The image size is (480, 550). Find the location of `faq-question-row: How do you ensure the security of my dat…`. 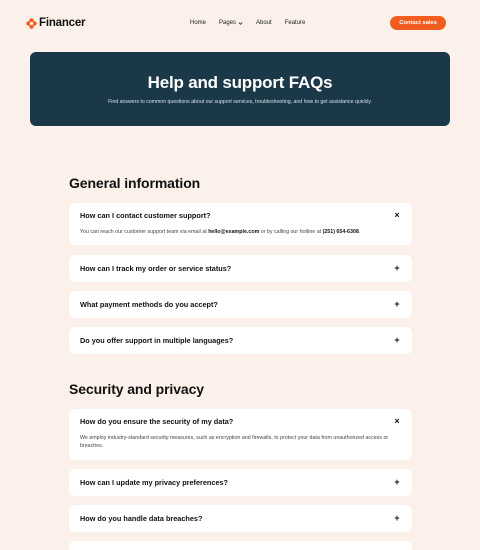

faq-question-row: How do you ensure the security of my dat… is located at coordinates (240, 421).